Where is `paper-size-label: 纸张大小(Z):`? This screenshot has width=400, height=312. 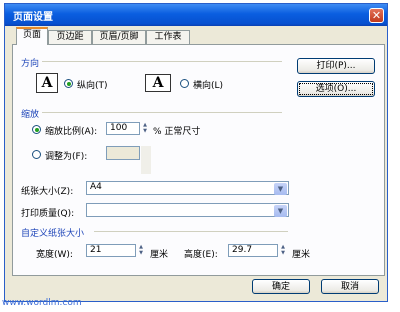 paper-size-label: 纸张大小(Z): is located at coordinates (47, 192).